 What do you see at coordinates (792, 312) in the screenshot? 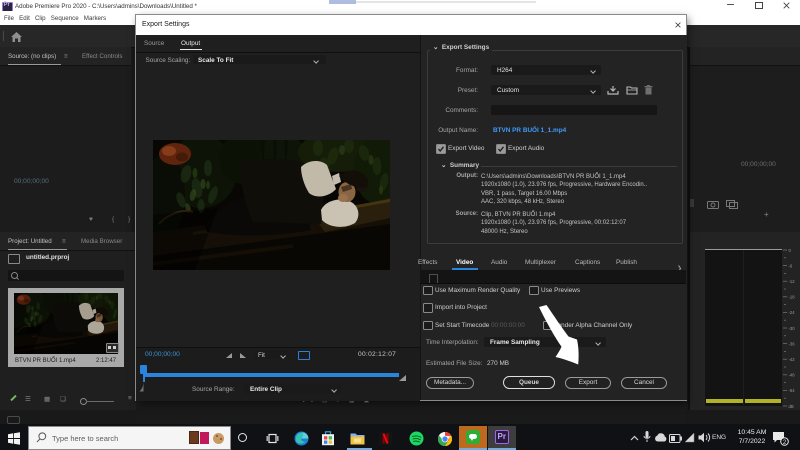
I see `svg-text: -24` at bounding box center [792, 312].